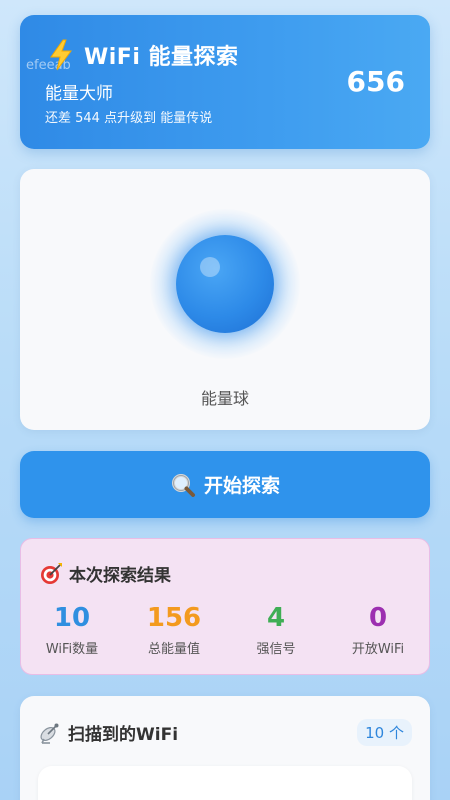 The width and height of the screenshot is (450, 800). I want to click on energy-orb, so click(225, 284).